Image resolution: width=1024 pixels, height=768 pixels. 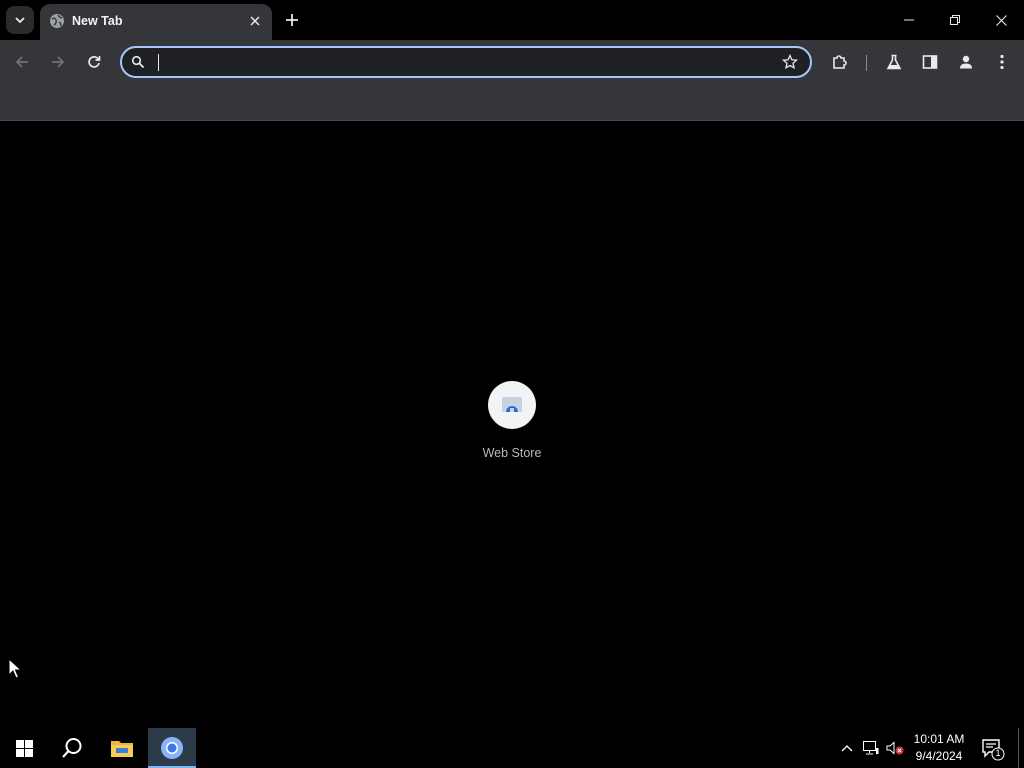 I want to click on chrome-taskbar-button, so click(x=172, y=748).